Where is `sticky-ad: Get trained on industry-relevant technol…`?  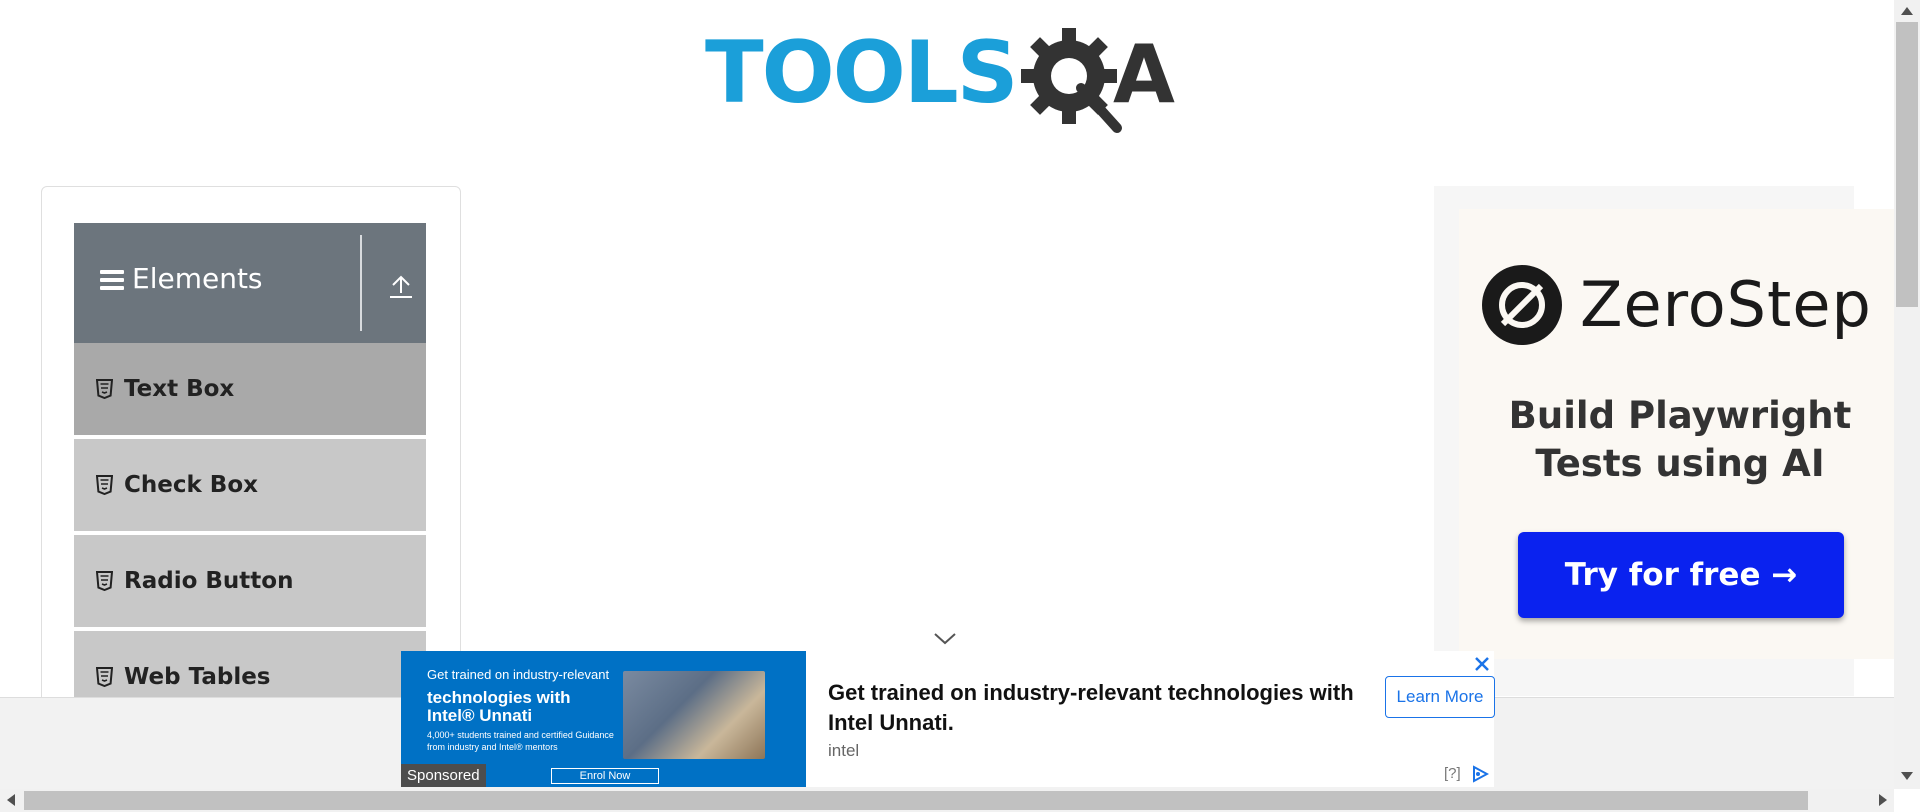
sticky-ad: Get trained on industry-relevant technol… is located at coordinates (948, 719).